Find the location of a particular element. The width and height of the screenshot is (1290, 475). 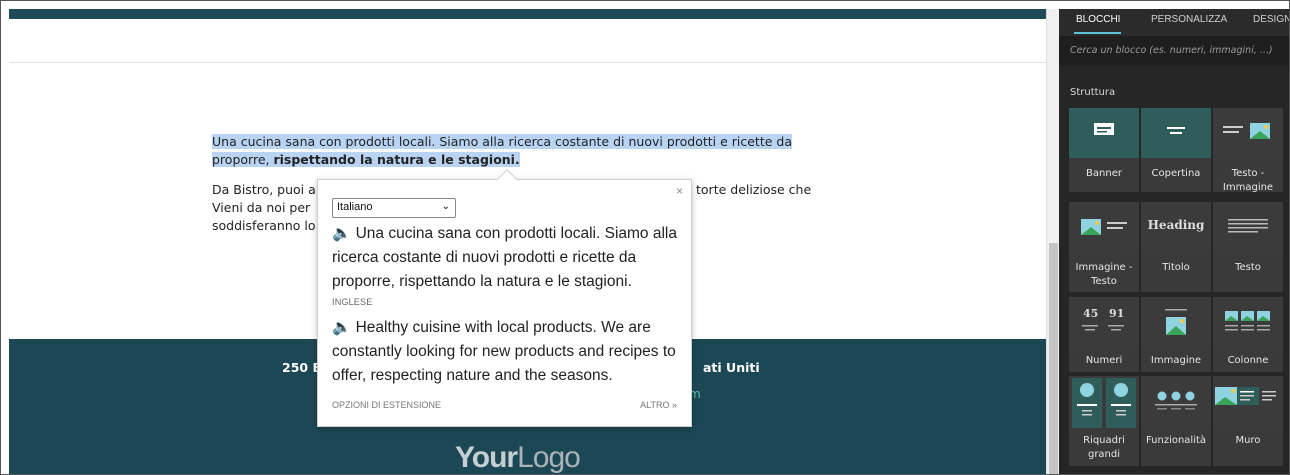

block-features: Funzionalità is located at coordinates (1176, 421).